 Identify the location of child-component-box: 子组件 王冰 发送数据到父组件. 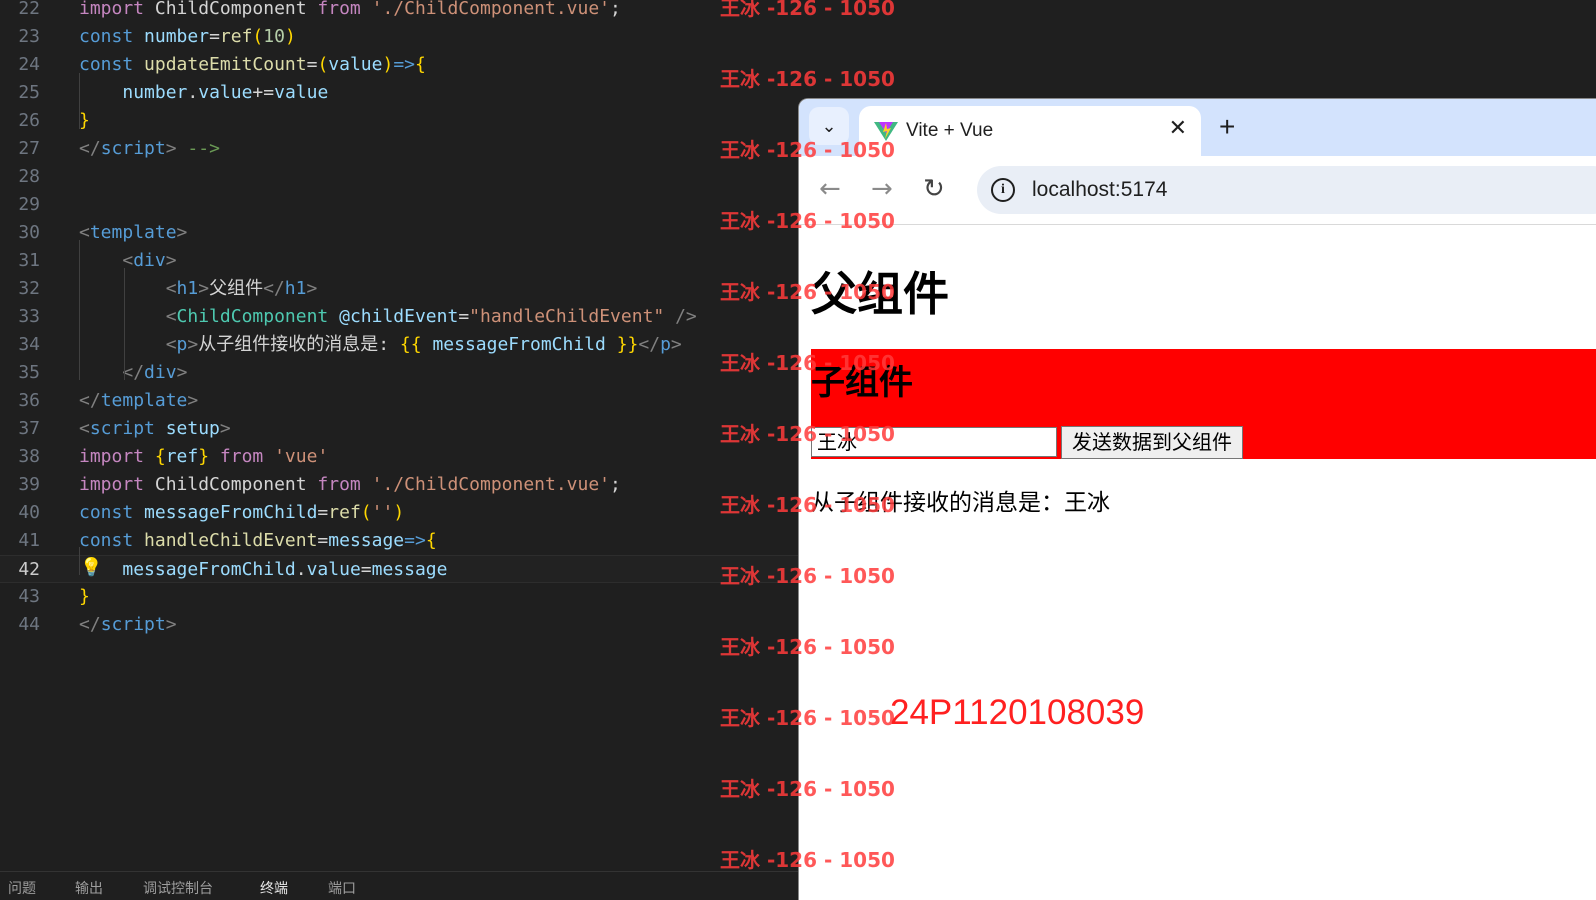
(1203, 404).